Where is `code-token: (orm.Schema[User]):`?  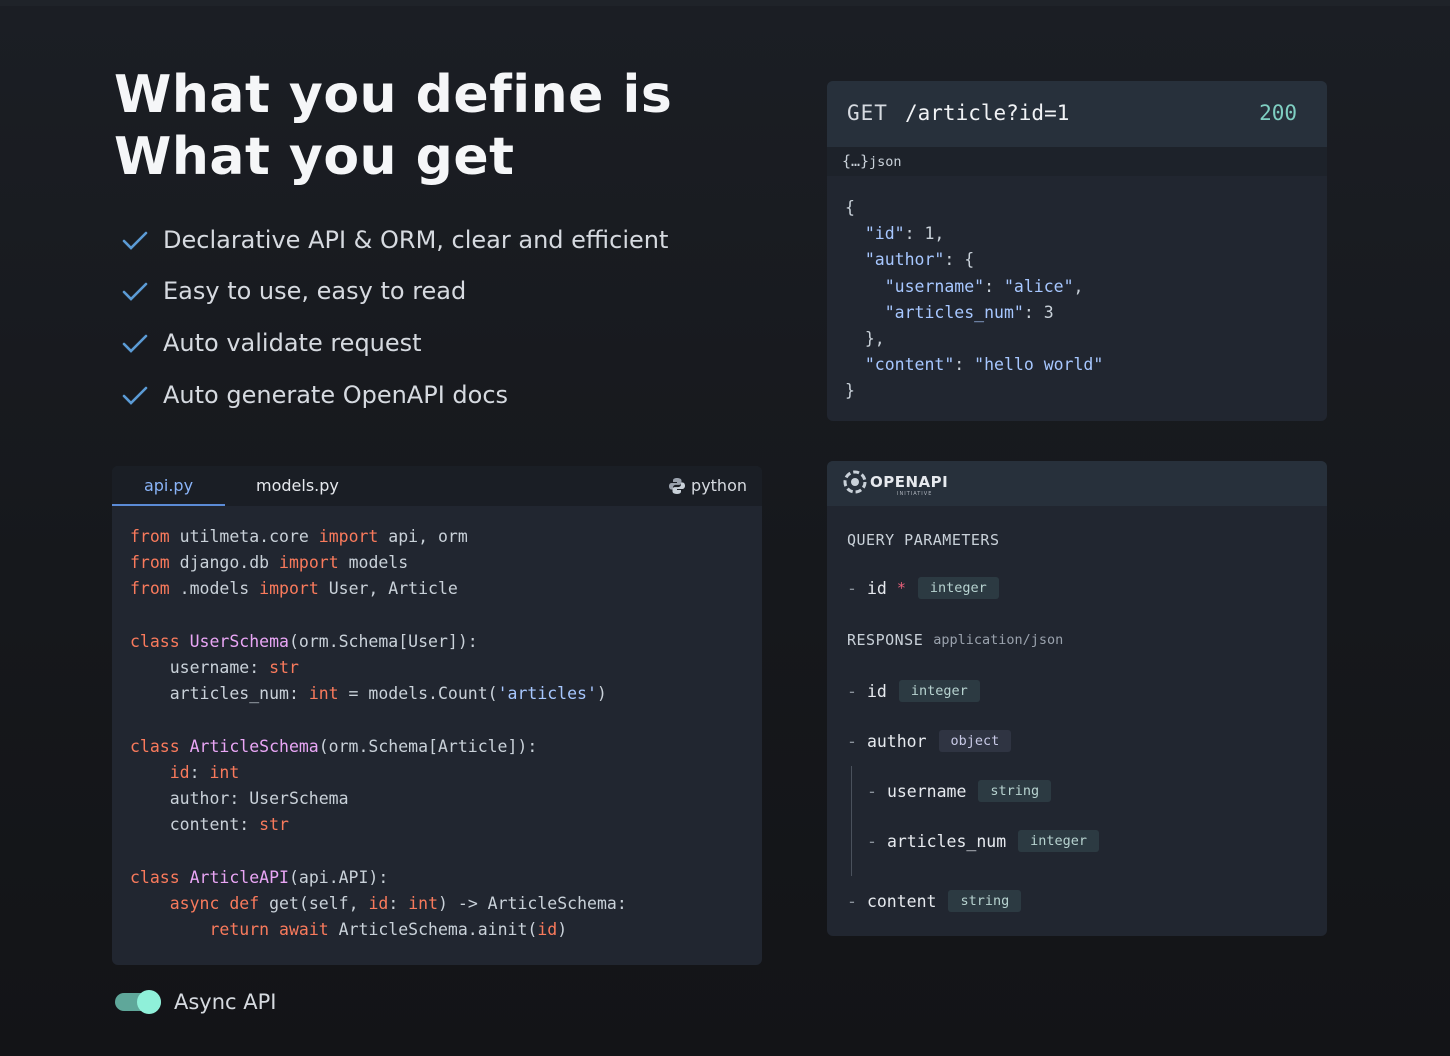
code-token: (orm.Schema[User]): is located at coordinates (383, 641).